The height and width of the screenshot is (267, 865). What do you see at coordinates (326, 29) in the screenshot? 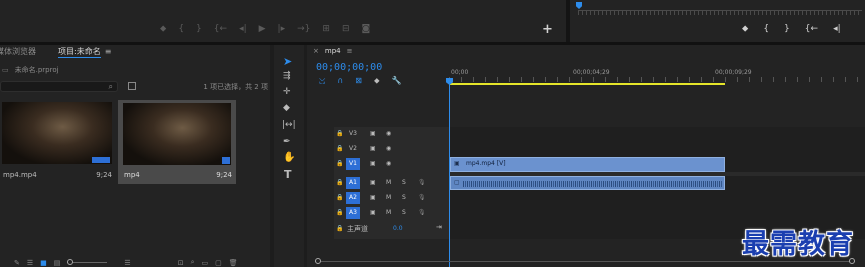
I see `insert-icon: ⊞` at bounding box center [326, 29].